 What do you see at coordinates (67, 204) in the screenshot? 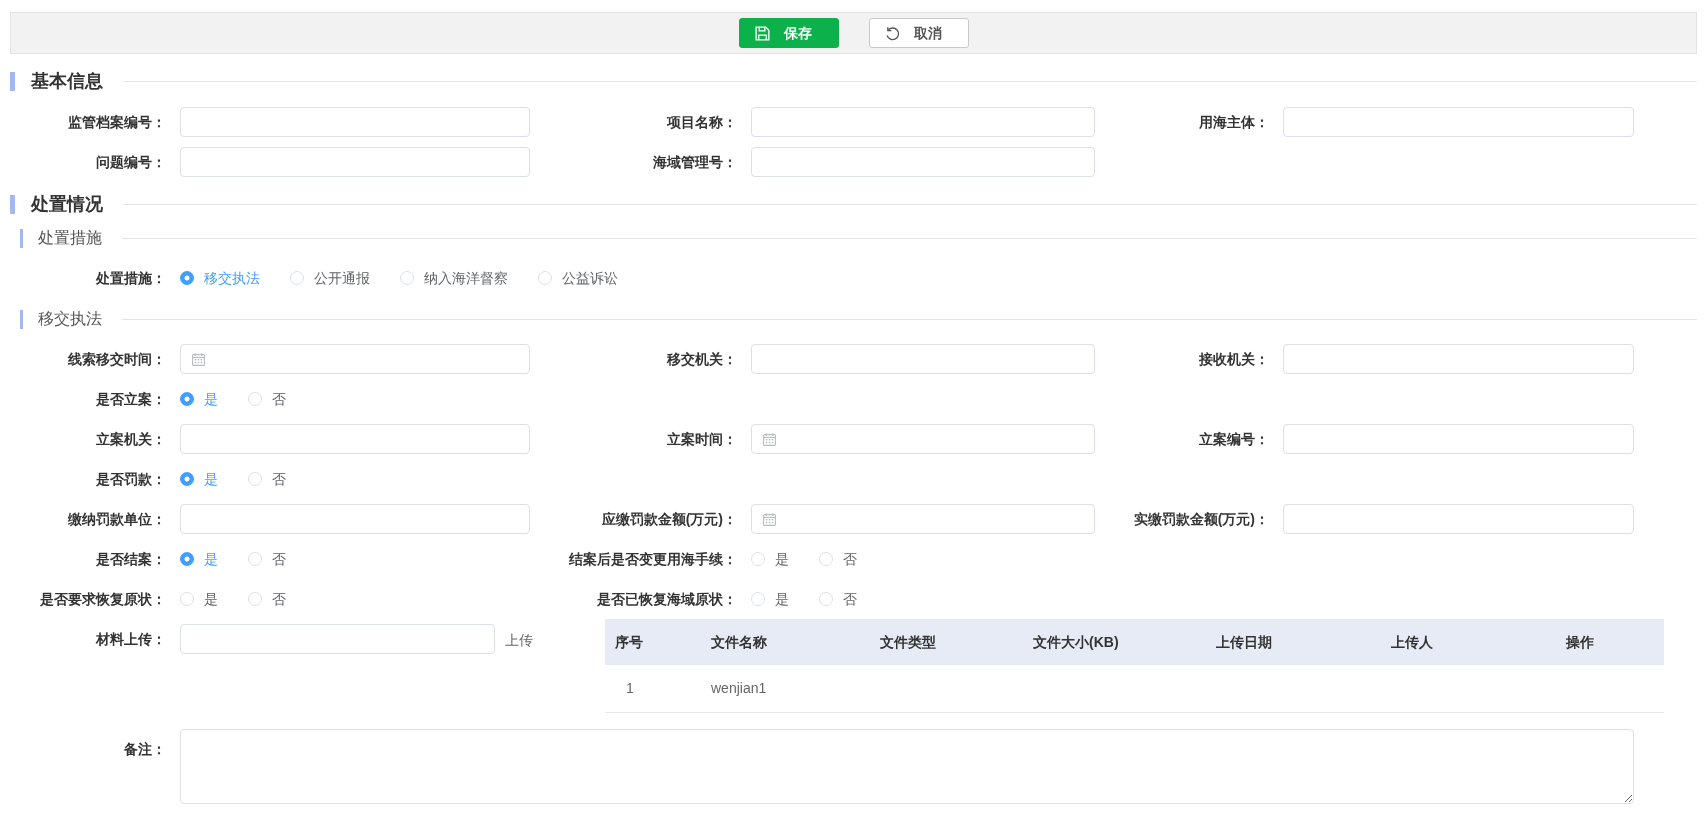
I see `section-title: 处置情况` at bounding box center [67, 204].